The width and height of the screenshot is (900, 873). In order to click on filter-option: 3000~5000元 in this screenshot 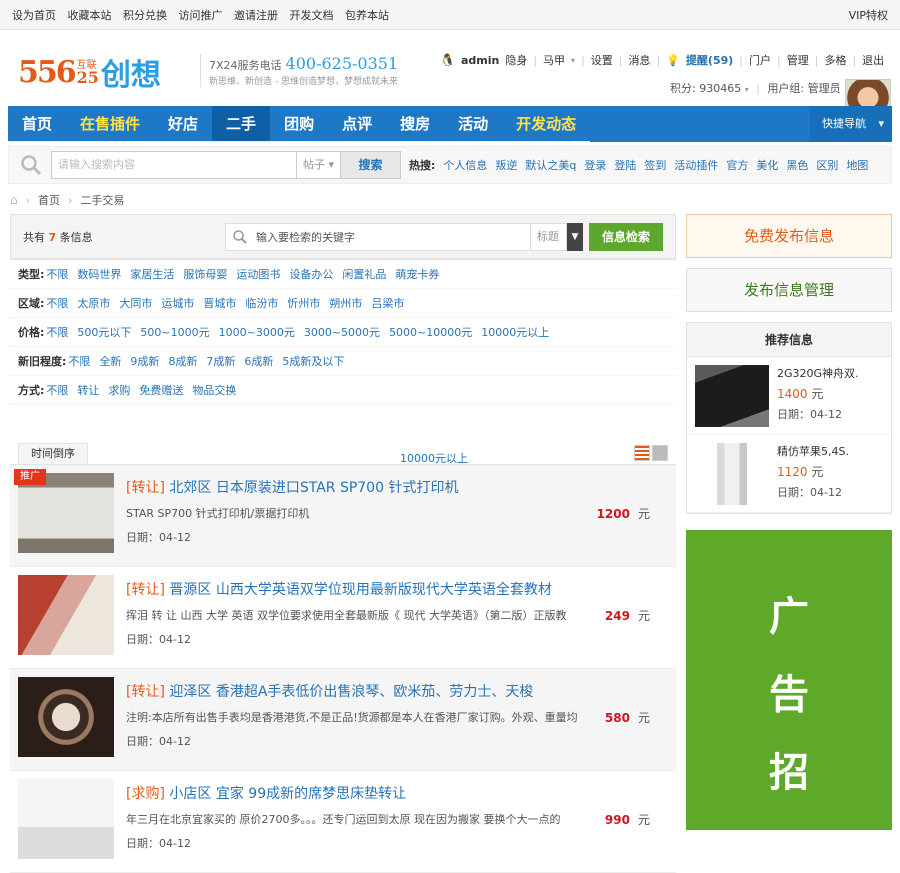, I will do `click(342, 332)`.